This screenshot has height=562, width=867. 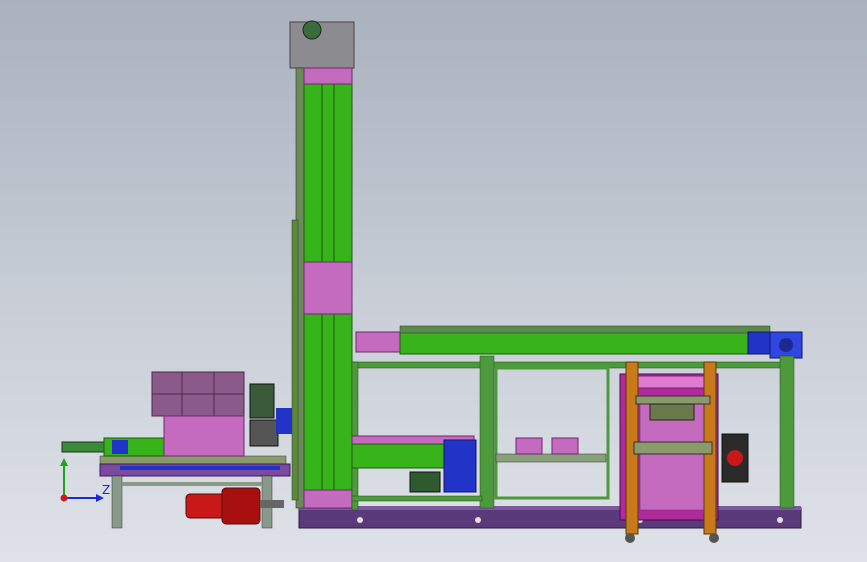 I want to click on feed-conveyor-leg, so click(x=117, y=502).